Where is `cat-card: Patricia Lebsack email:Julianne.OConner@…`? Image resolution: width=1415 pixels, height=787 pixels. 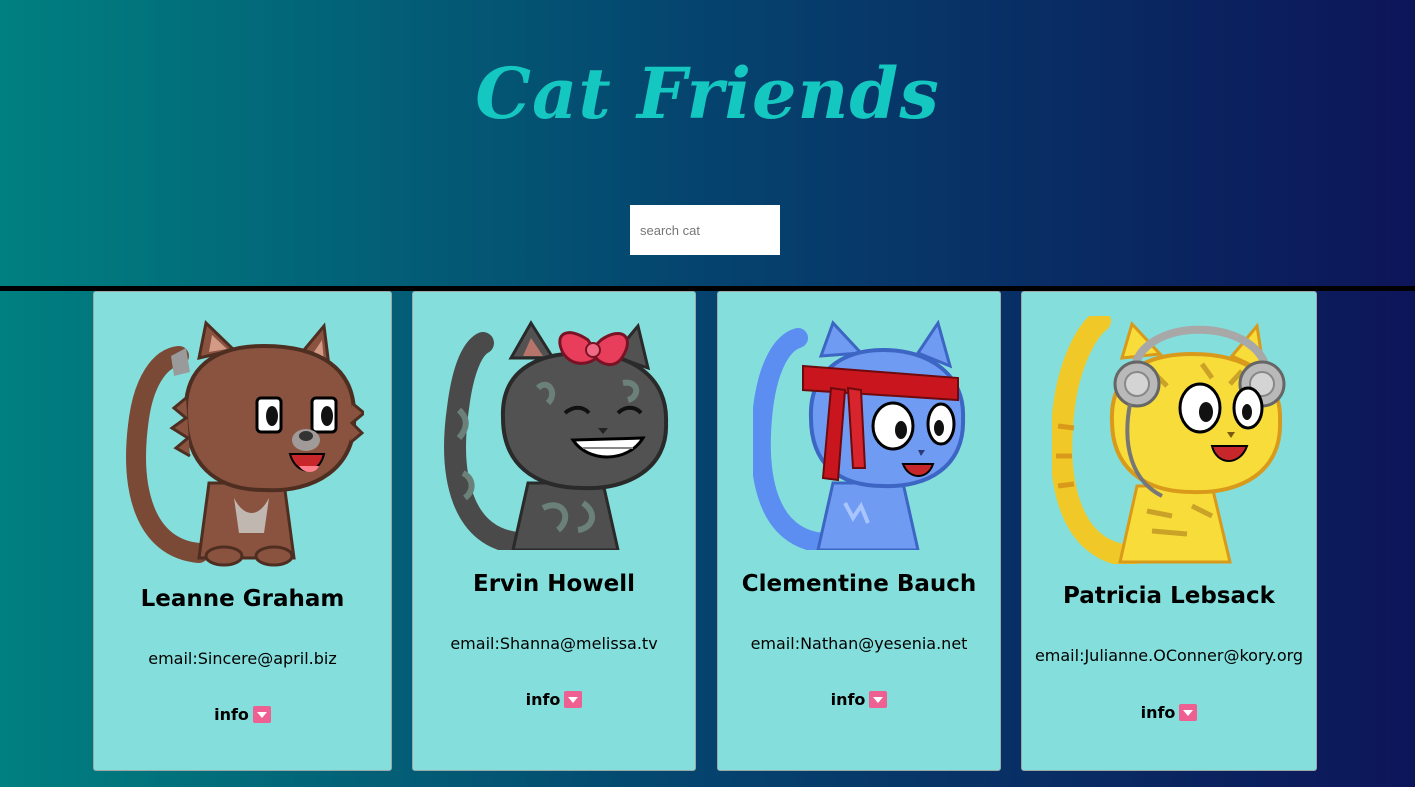
cat-card: Patricia Lebsack email:Julianne.OConner@… is located at coordinates (1169, 531).